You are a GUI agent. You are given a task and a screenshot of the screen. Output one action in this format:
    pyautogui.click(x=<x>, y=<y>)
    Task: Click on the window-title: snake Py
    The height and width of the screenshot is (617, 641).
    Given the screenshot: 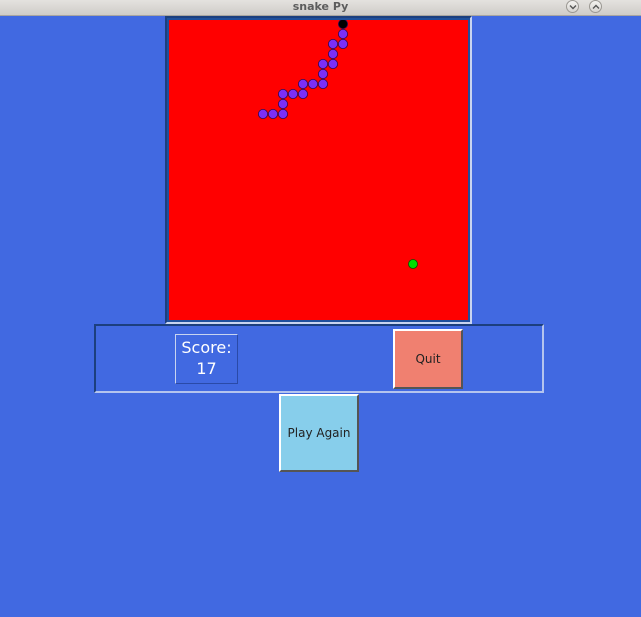 What is the action you would take?
    pyautogui.click(x=320, y=6)
    